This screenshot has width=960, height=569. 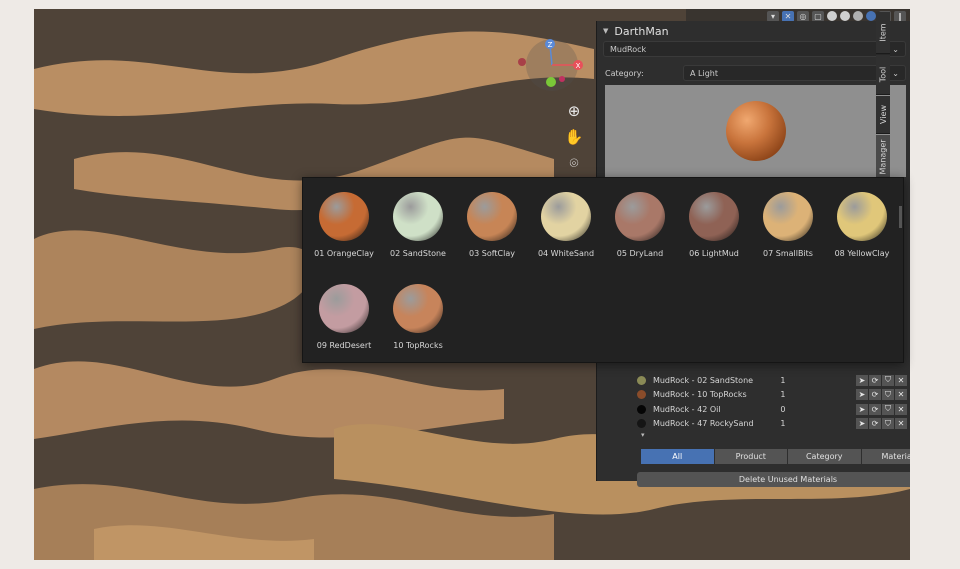 I want to click on gizmo-toggle-icon: ✕, so click(x=788, y=16).